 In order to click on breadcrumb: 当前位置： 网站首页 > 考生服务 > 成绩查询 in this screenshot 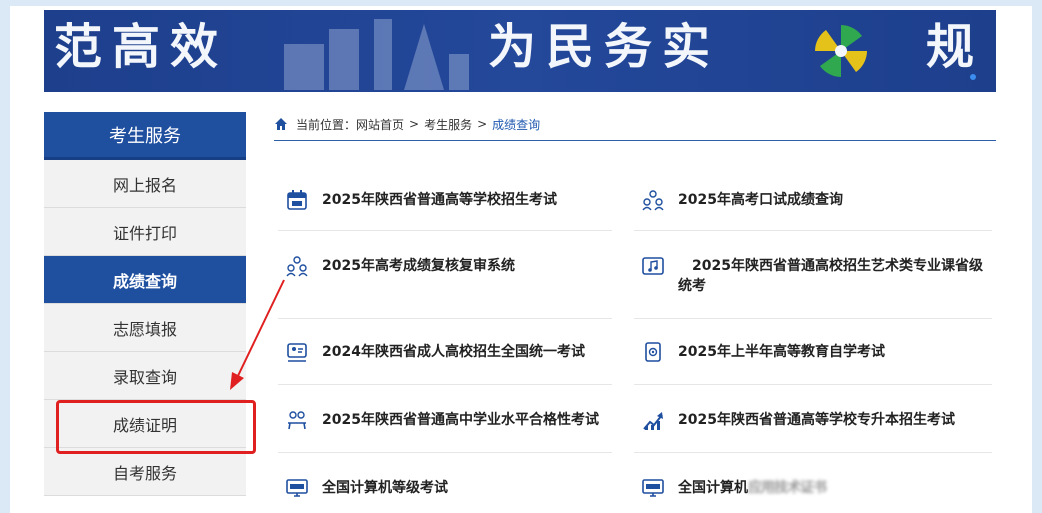, I will do `click(635, 124)`.